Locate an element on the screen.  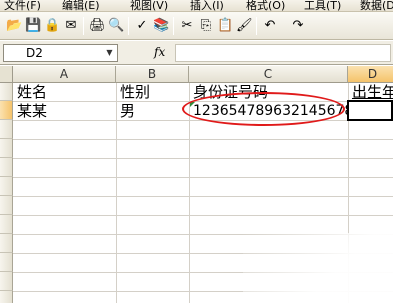
menu-data: 数据(D) is located at coordinates (376, 5).